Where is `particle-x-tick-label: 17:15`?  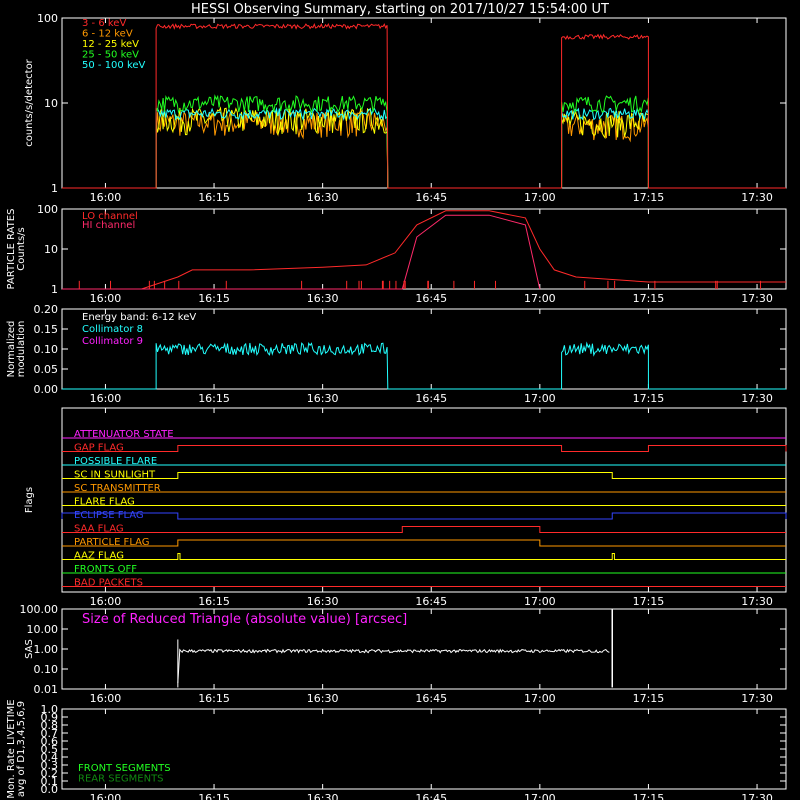 particle-x-tick-label: 17:15 is located at coordinates (649, 298).